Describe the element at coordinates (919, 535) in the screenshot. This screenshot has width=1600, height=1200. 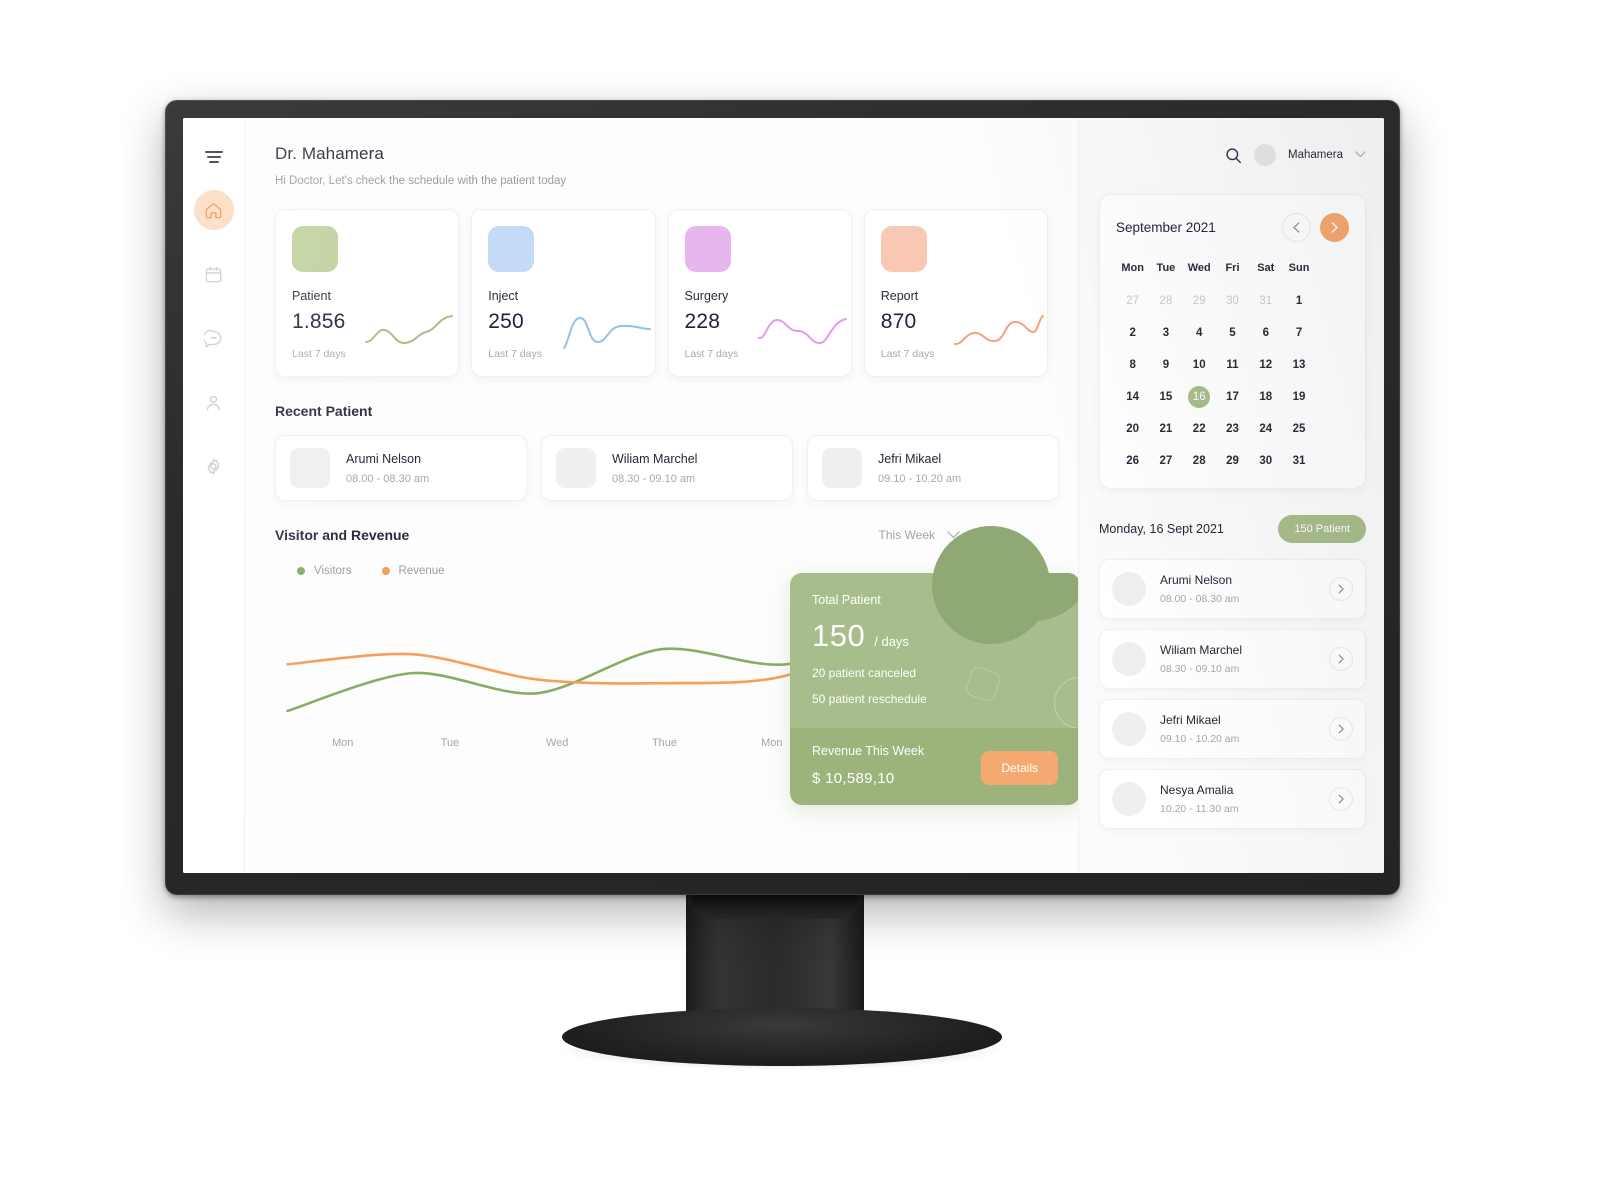
I see `range-dropdown: This Week` at that location.